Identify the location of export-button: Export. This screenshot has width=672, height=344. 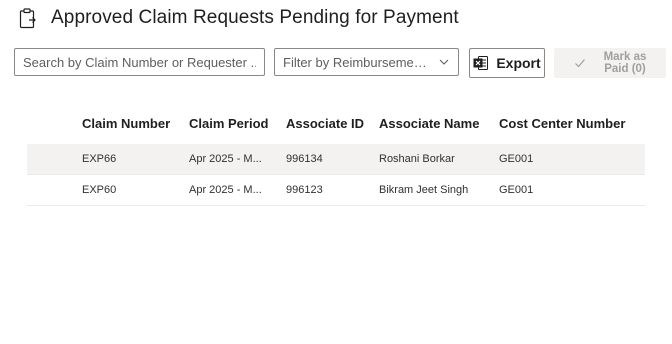
(507, 63).